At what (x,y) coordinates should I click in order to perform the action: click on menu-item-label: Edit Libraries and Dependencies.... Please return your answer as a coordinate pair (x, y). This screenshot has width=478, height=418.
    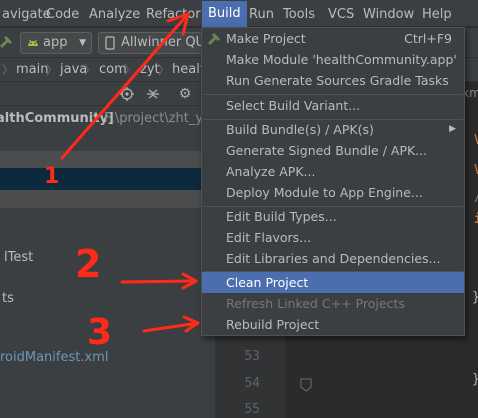
    Looking at the image, I should click on (333, 258).